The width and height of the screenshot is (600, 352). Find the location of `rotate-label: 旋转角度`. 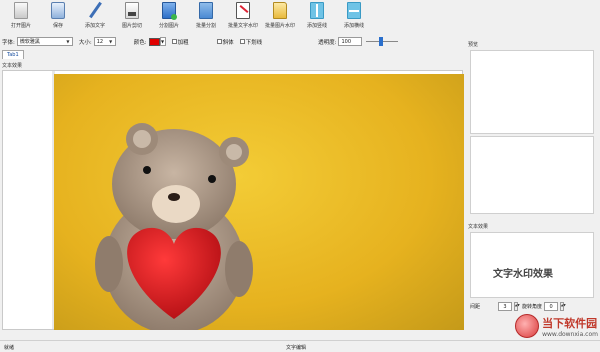

rotate-label: 旋转角度 is located at coordinates (532, 307).